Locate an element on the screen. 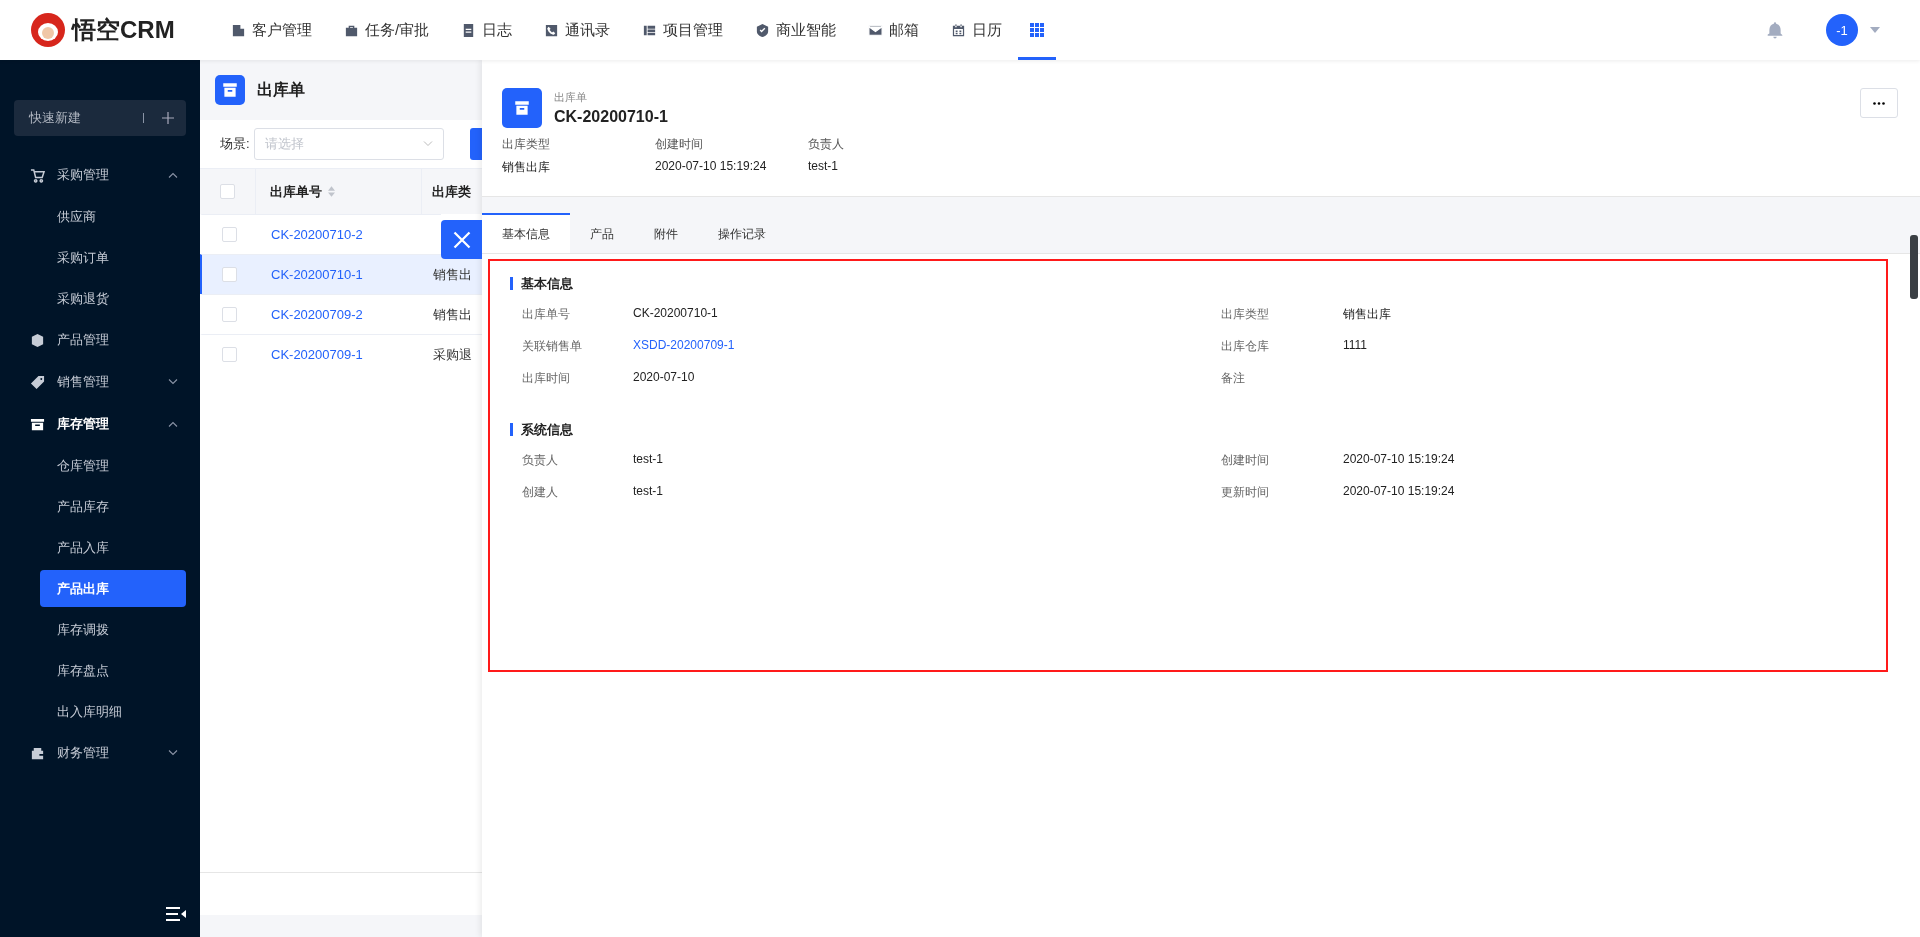  nav-item: 商业智能 is located at coordinates (796, 30).